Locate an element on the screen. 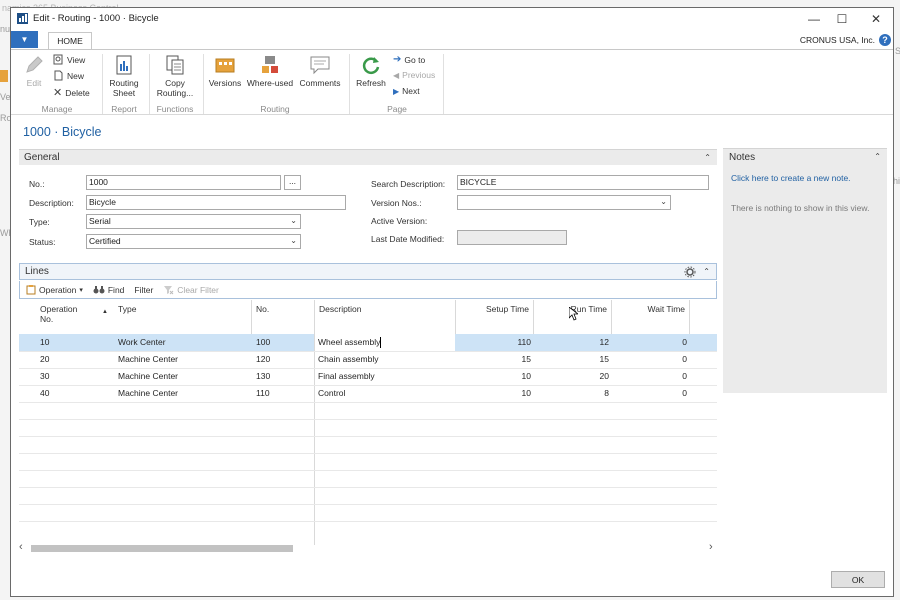 The height and width of the screenshot is (600, 900). col-header-no: No. is located at coordinates (262, 309).